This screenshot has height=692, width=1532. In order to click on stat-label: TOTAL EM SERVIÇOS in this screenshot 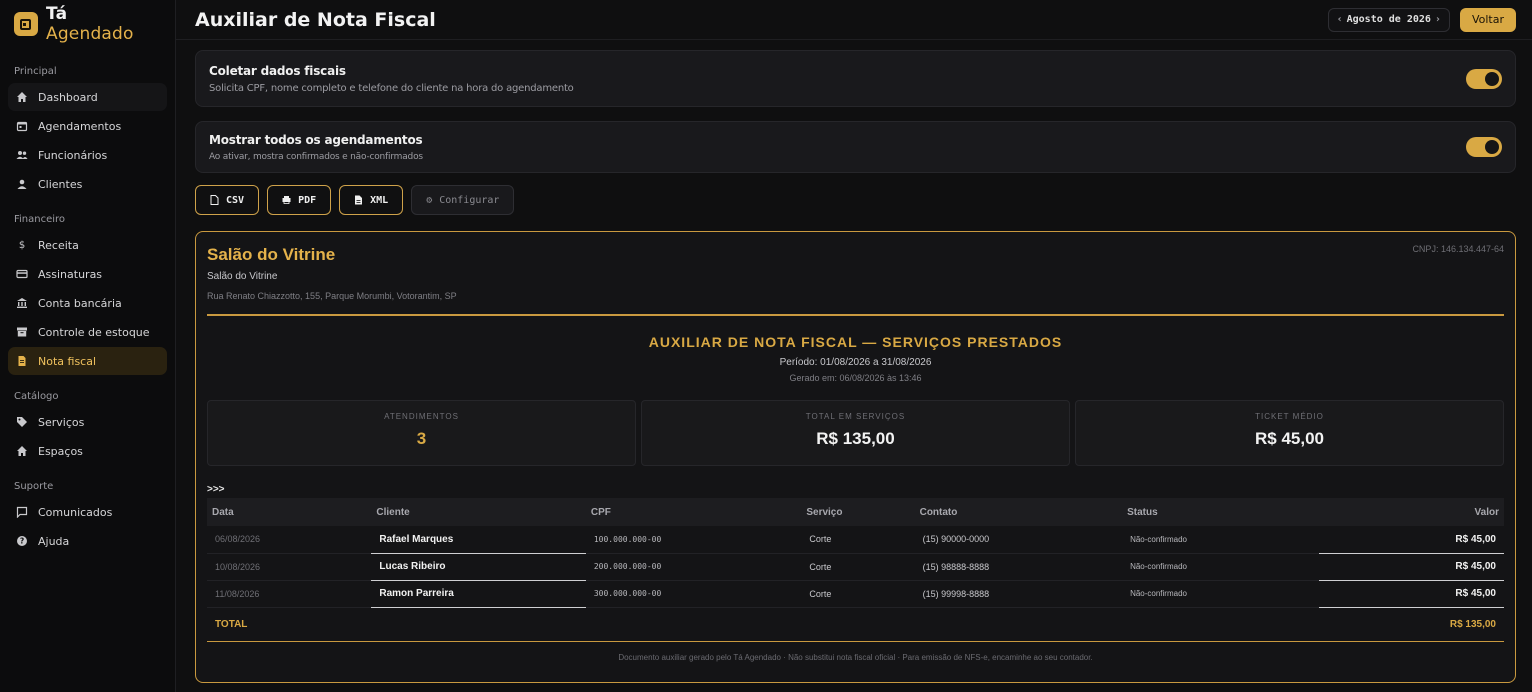, I will do `click(855, 416)`.